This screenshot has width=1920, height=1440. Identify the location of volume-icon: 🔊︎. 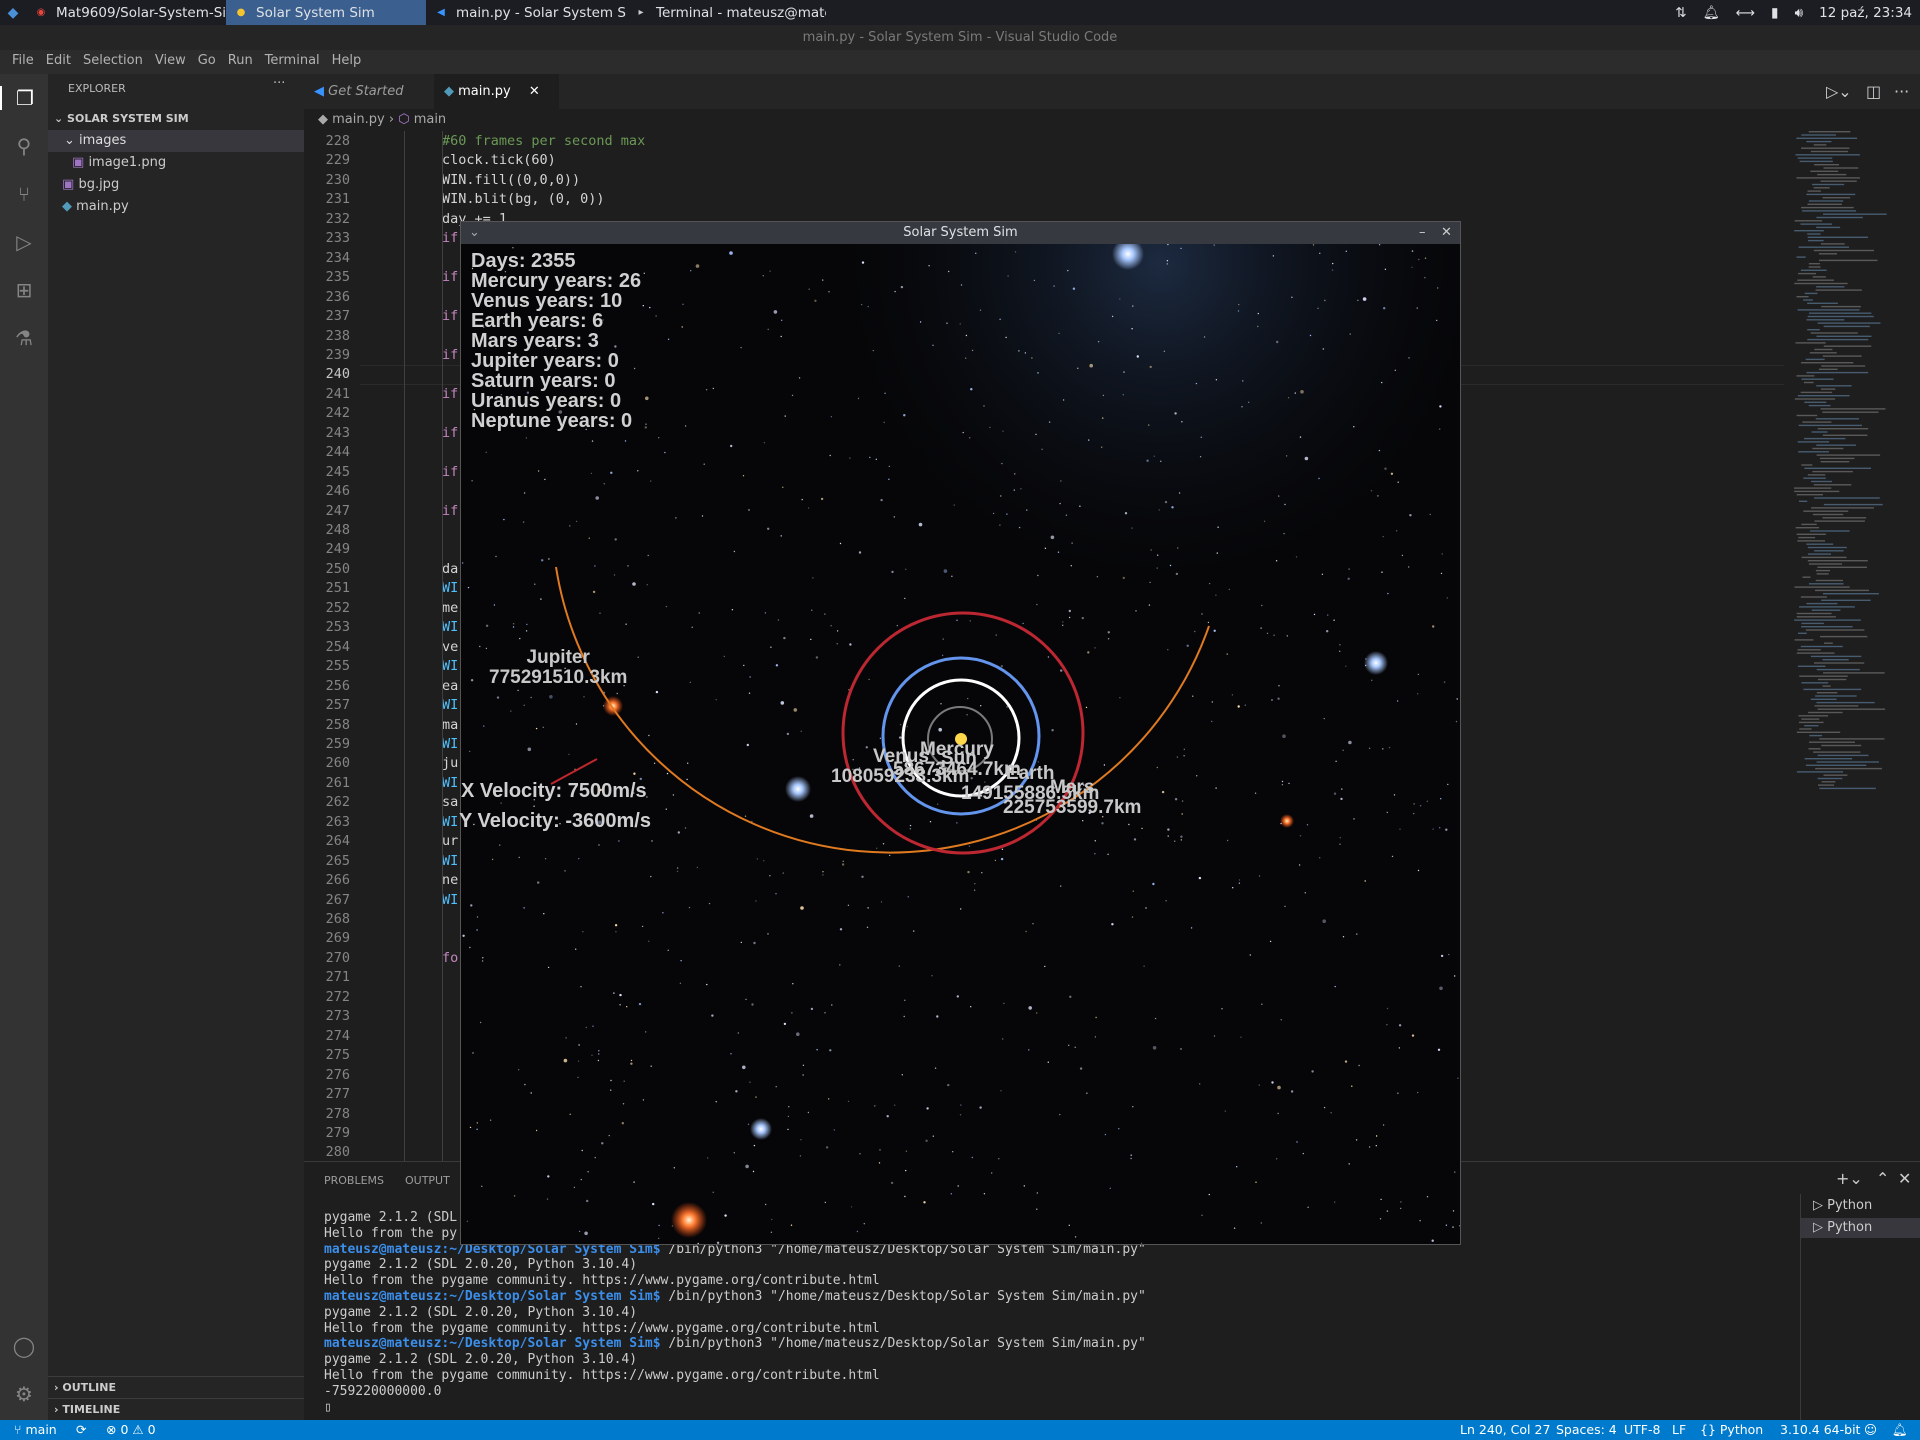
(1799, 13).